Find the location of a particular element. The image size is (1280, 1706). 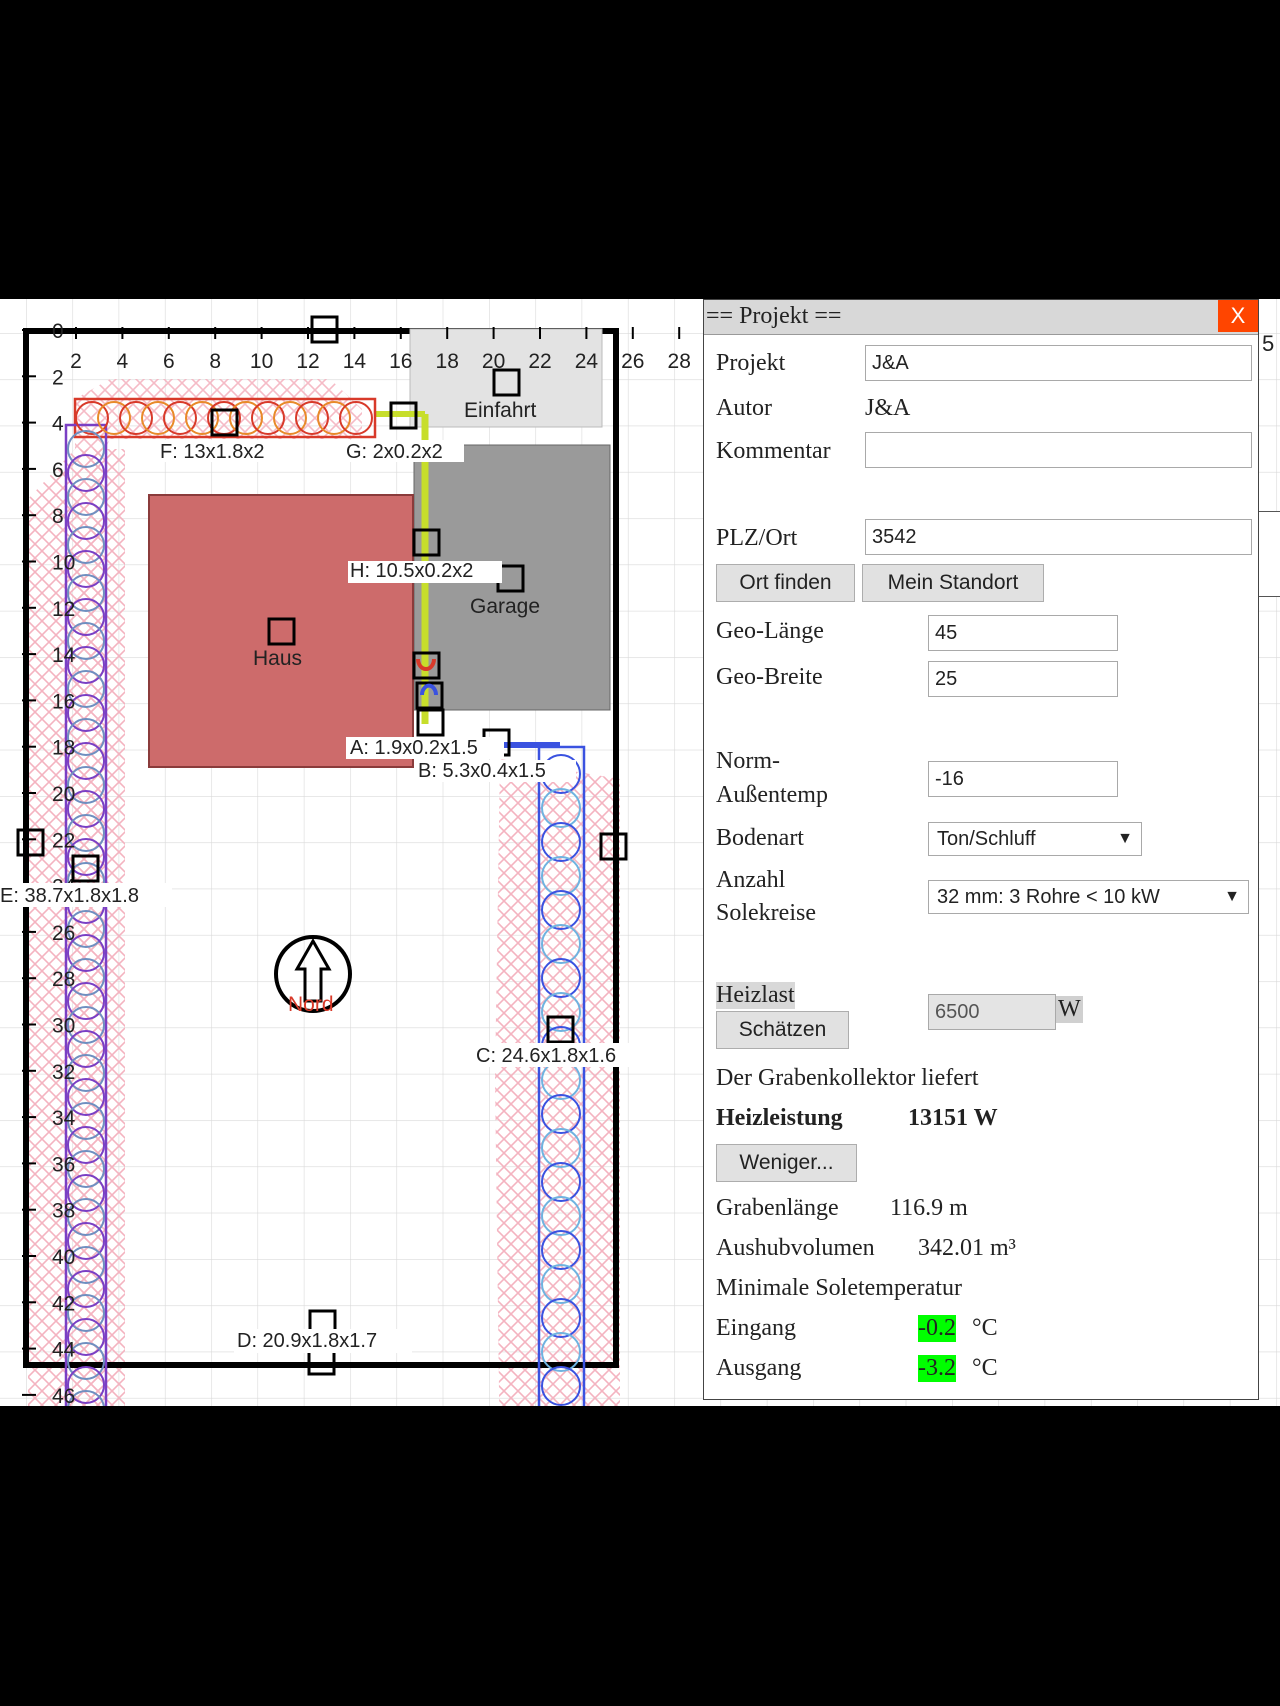

grabenlaenge-label: Grabenlänge is located at coordinates (777, 1208).